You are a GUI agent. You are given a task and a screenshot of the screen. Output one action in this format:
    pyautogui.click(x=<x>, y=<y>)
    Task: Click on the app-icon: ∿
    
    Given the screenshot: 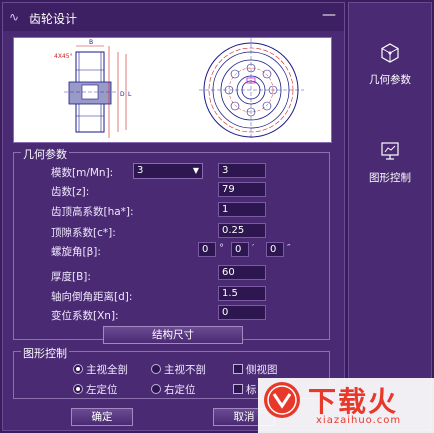 What is the action you would take?
    pyautogui.click(x=14, y=17)
    